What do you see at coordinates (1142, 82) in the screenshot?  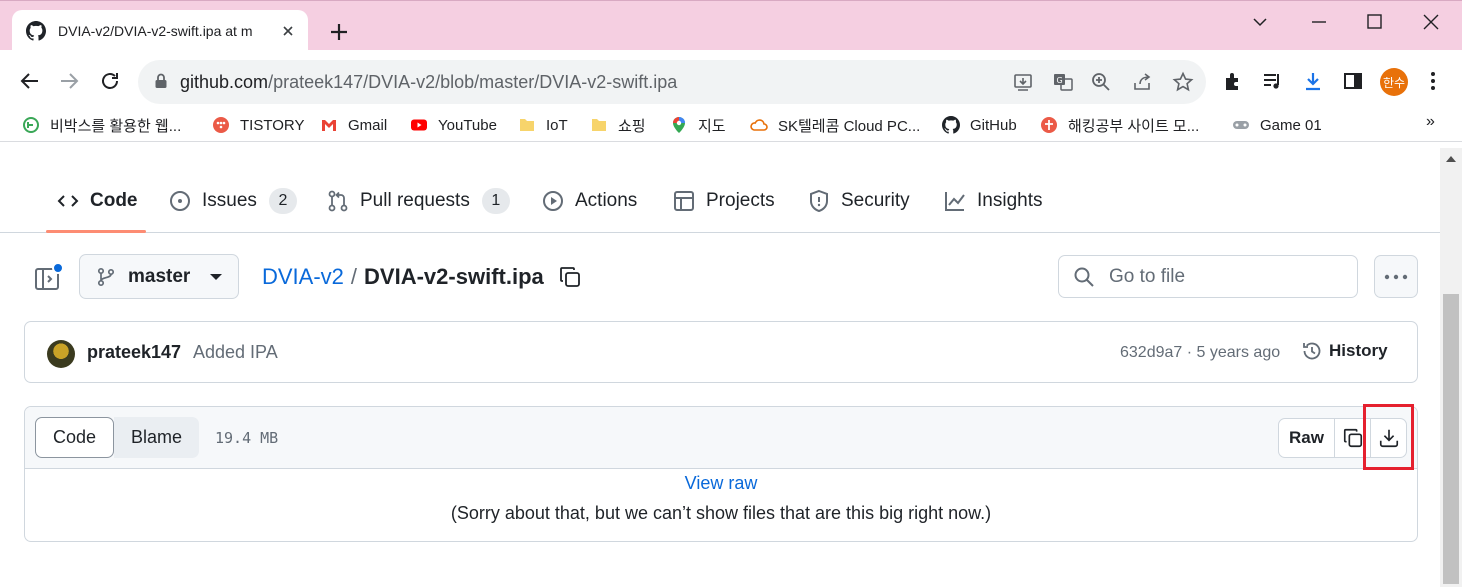 I see `share-icon` at bounding box center [1142, 82].